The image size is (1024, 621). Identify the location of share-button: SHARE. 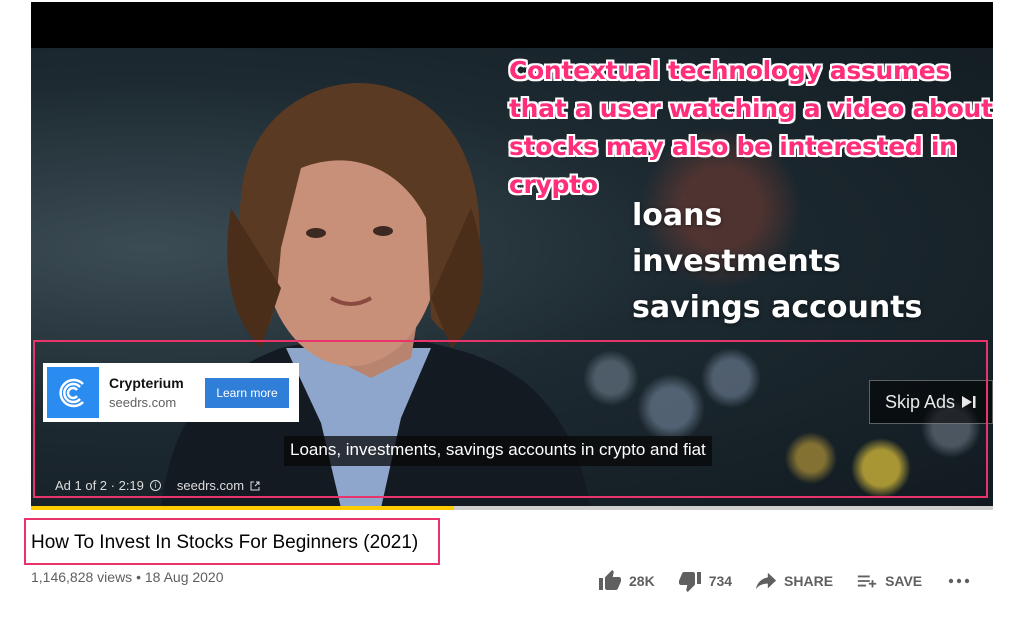
(793, 581).